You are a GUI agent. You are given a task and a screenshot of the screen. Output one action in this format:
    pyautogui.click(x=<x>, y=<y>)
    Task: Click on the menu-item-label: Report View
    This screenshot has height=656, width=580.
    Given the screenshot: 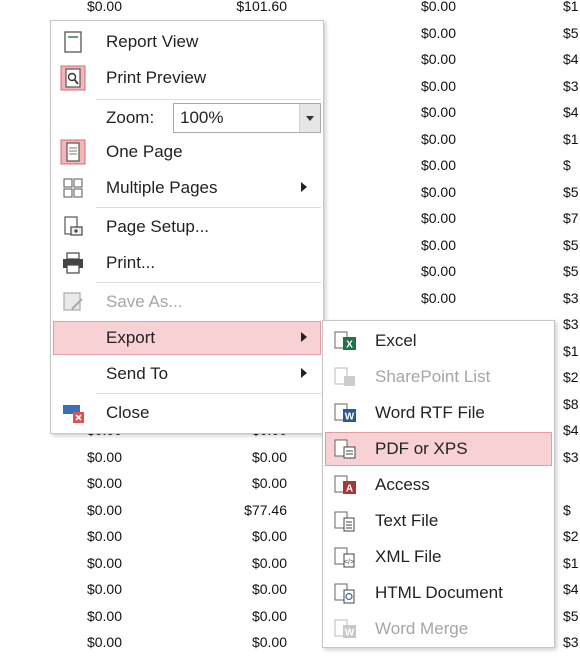 What is the action you would take?
    pyautogui.click(x=152, y=41)
    